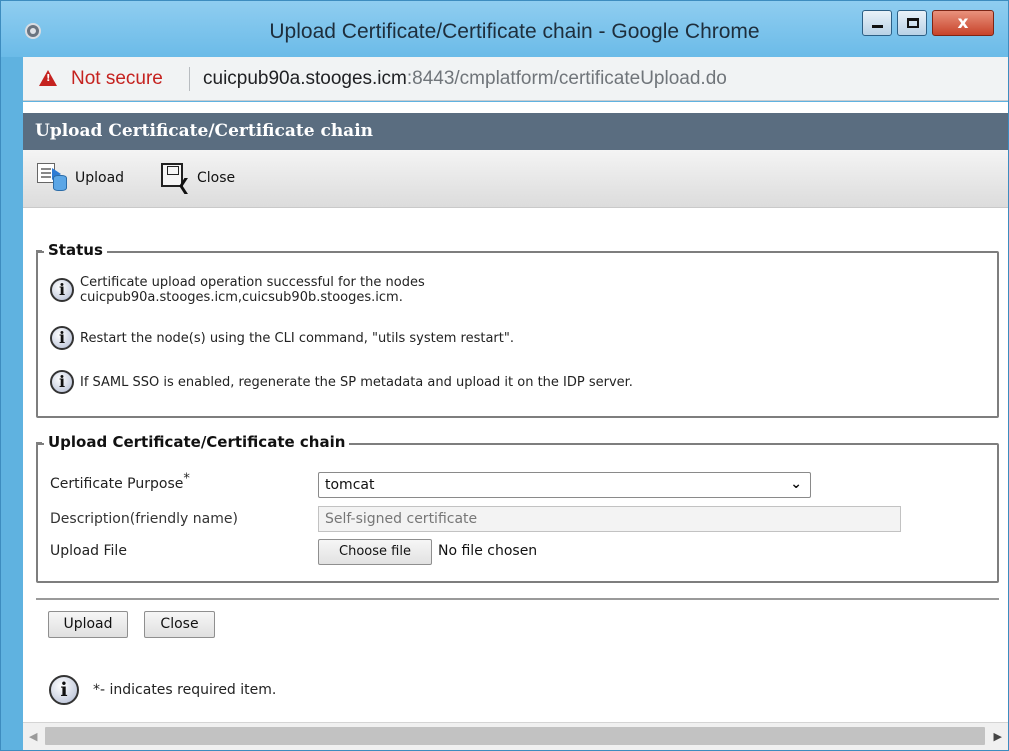  I want to click on close-icon: x, so click(963, 23).